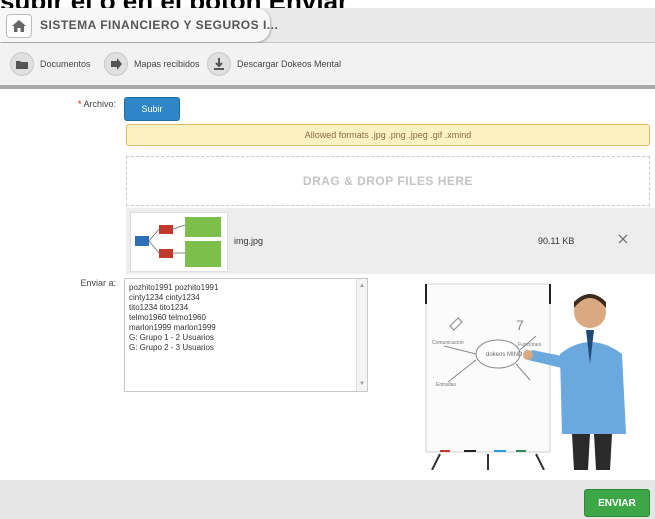  I want to click on remove-file-button, so click(623, 239).